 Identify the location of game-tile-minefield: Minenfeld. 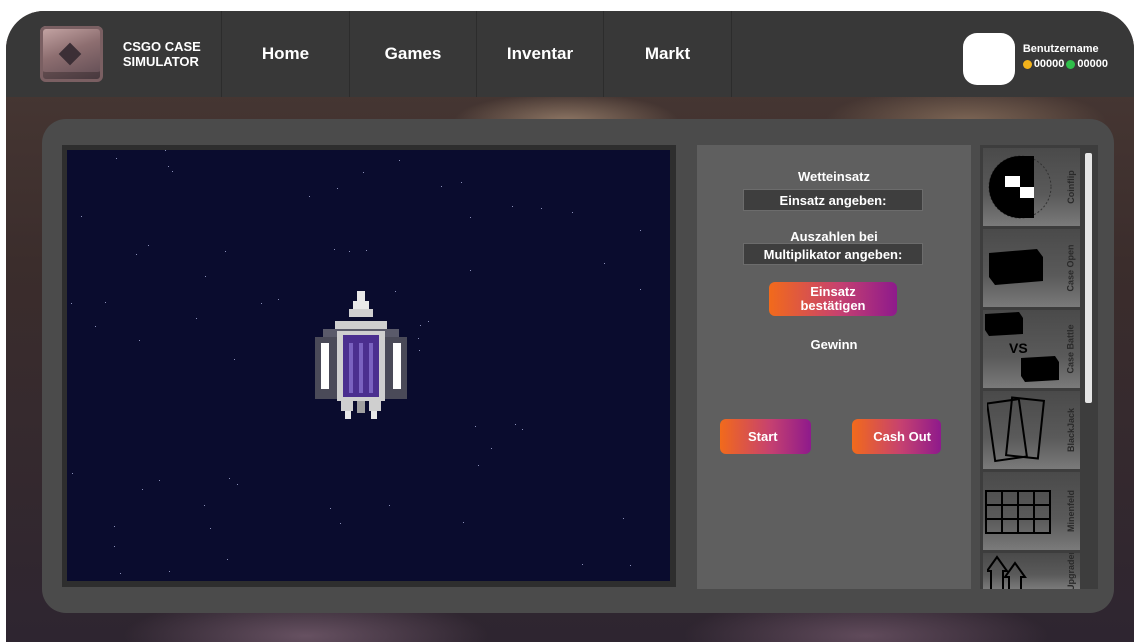
(1031, 511).